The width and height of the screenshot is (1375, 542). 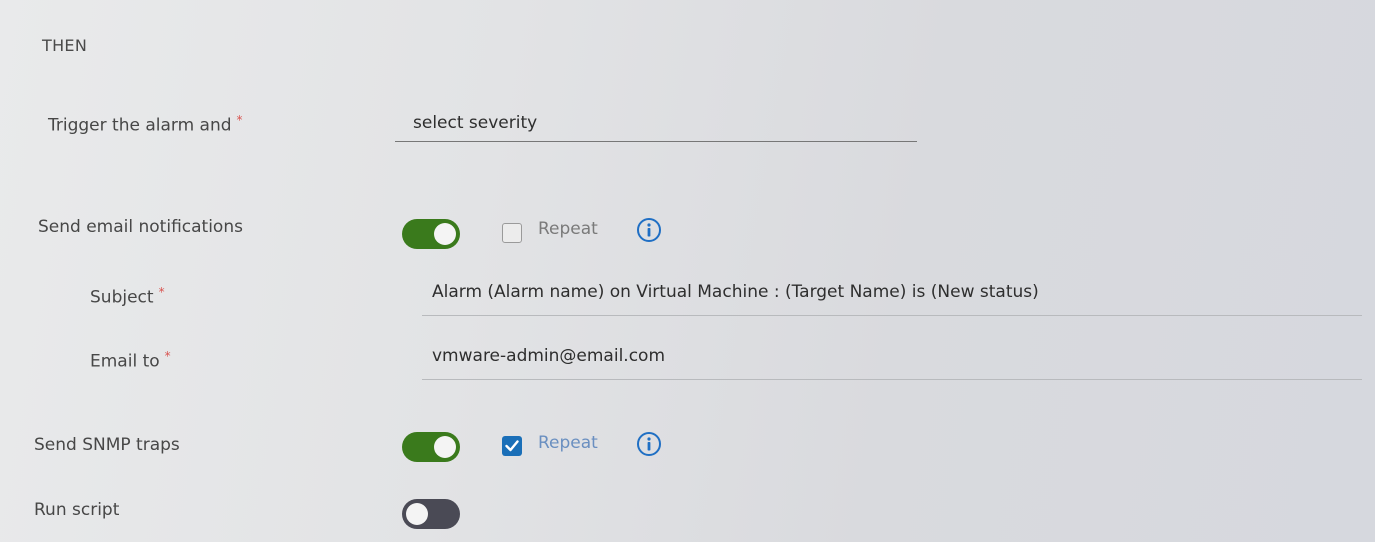 What do you see at coordinates (431, 514) in the screenshot?
I see `run-script-toggle` at bounding box center [431, 514].